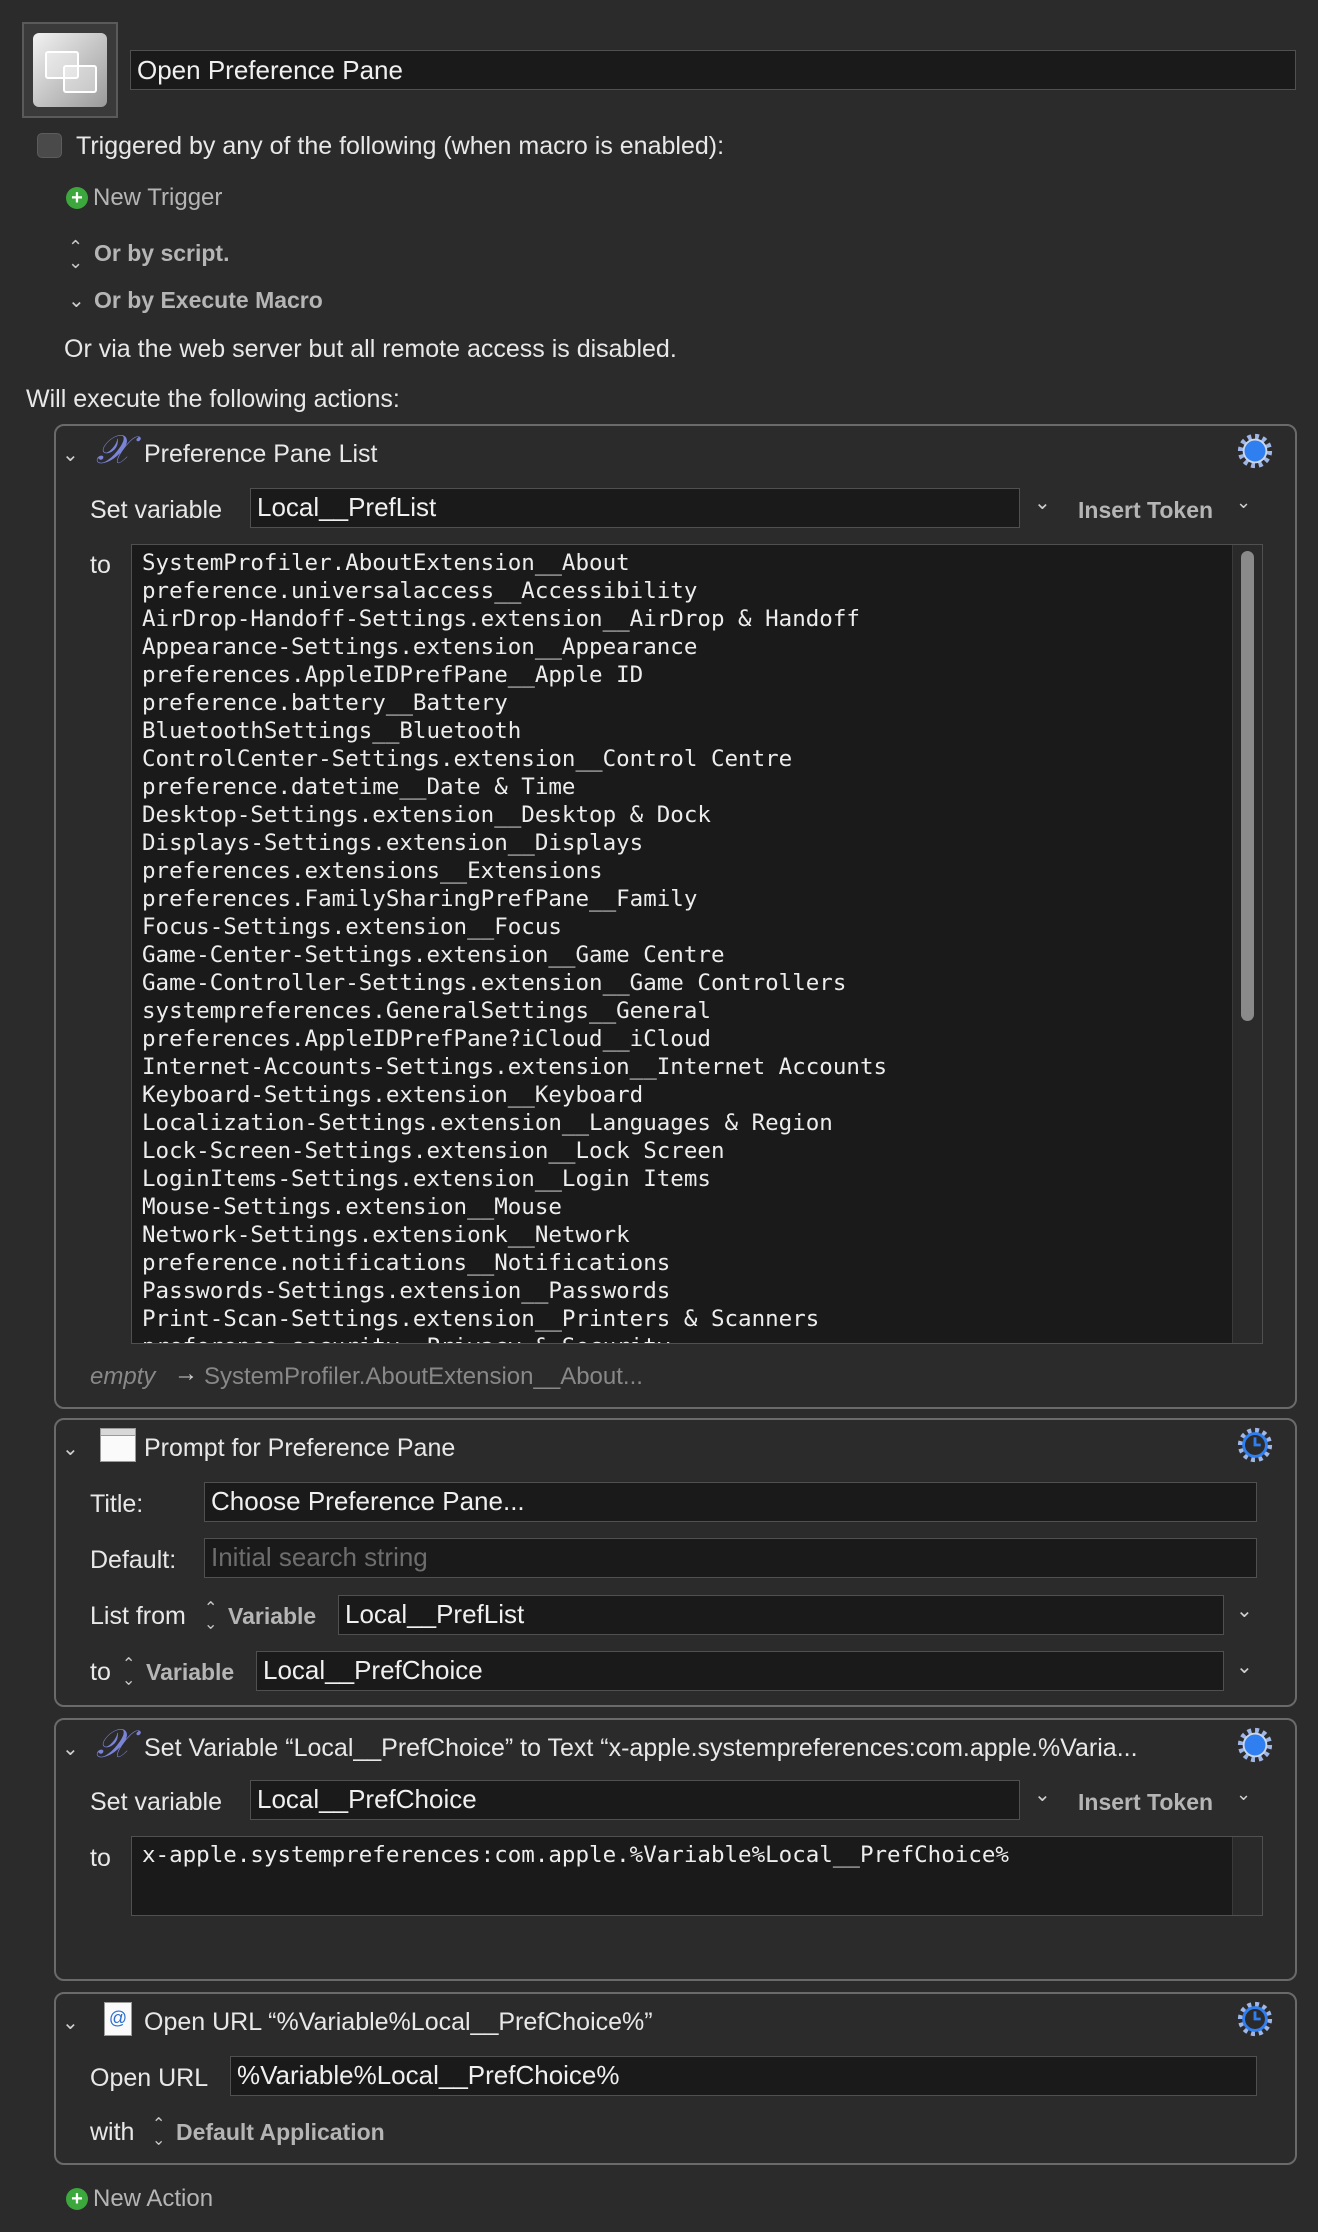  I want to click on macro-icon, so click(70, 70).